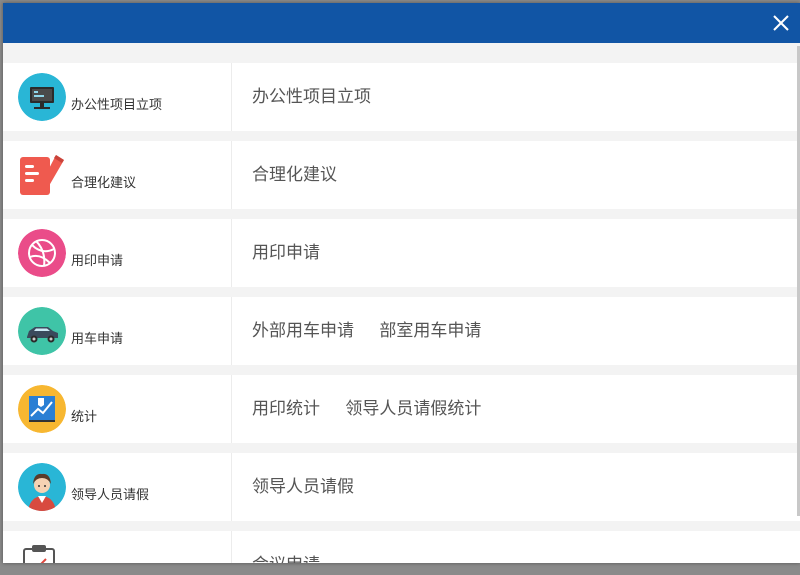 Image resolution: width=800 pixels, height=575 pixels. What do you see at coordinates (303, 331) in the screenshot?
I see `link-external-vehicle: 外部用车申请` at bounding box center [303, 331].